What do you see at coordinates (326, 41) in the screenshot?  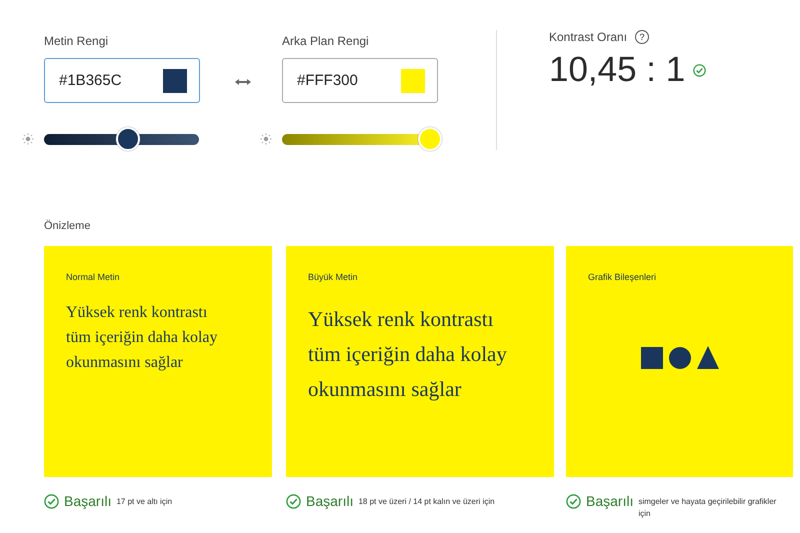 I see `field-label: Arka Plan Rengi` at bounding box center [326, 41].